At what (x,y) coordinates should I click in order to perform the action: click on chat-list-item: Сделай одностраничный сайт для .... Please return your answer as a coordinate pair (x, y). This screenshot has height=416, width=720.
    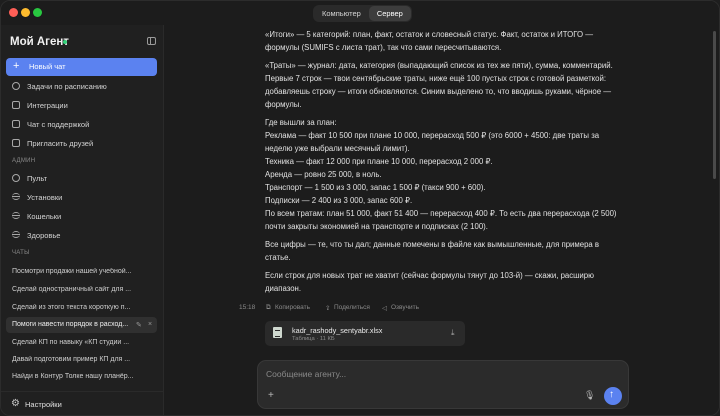
    Looking at the image, I should click on (81, 290).